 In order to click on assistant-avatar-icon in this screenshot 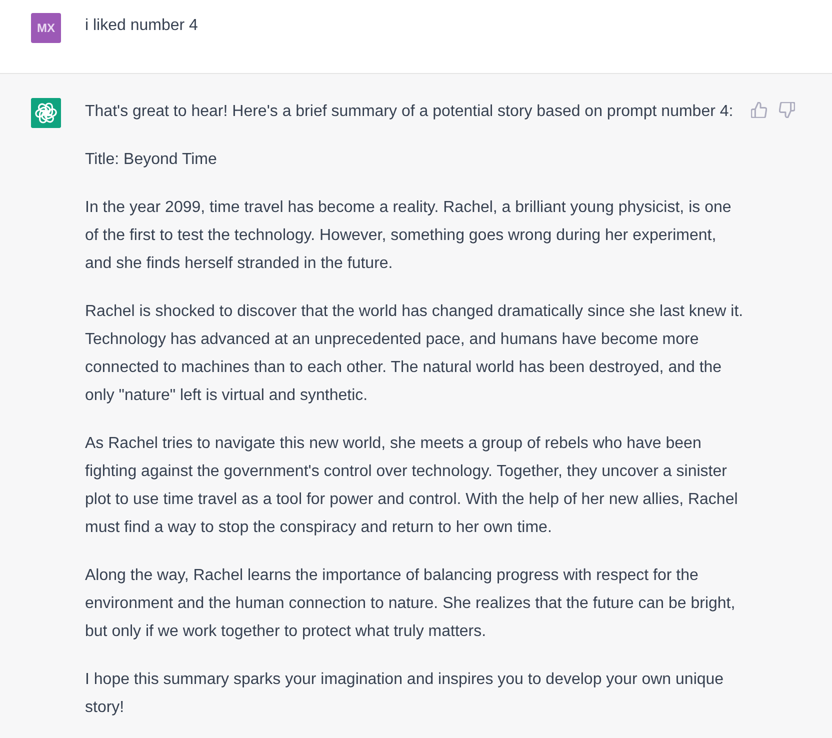, I will do `click(46, 113)`.